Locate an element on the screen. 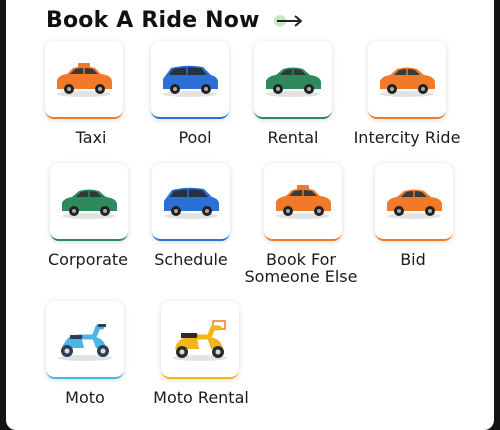 The height and width of the screenshot is (430, 500). blue-scooter-icon is located at coordinates (85, 342).